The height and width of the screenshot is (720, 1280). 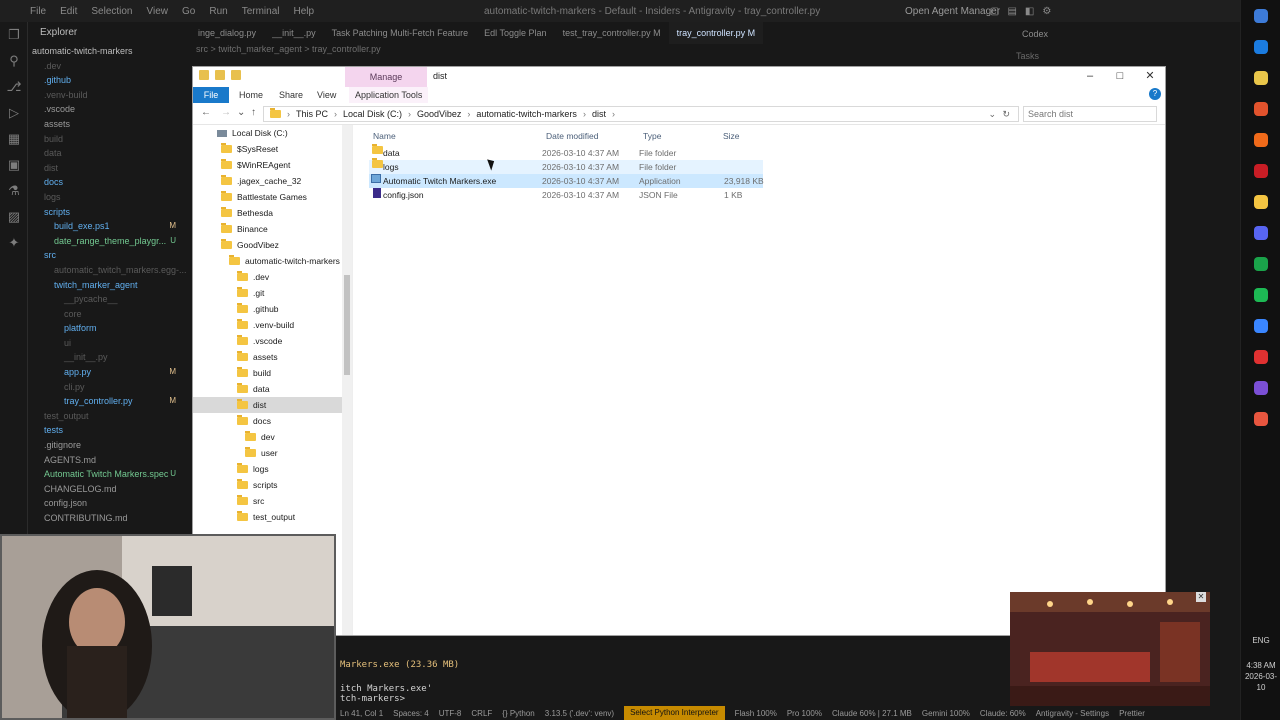 What do you see at coordinates (994, 11) in the screenshot?
I see `layout-icon: ▢` at bounding box center [994, 11].